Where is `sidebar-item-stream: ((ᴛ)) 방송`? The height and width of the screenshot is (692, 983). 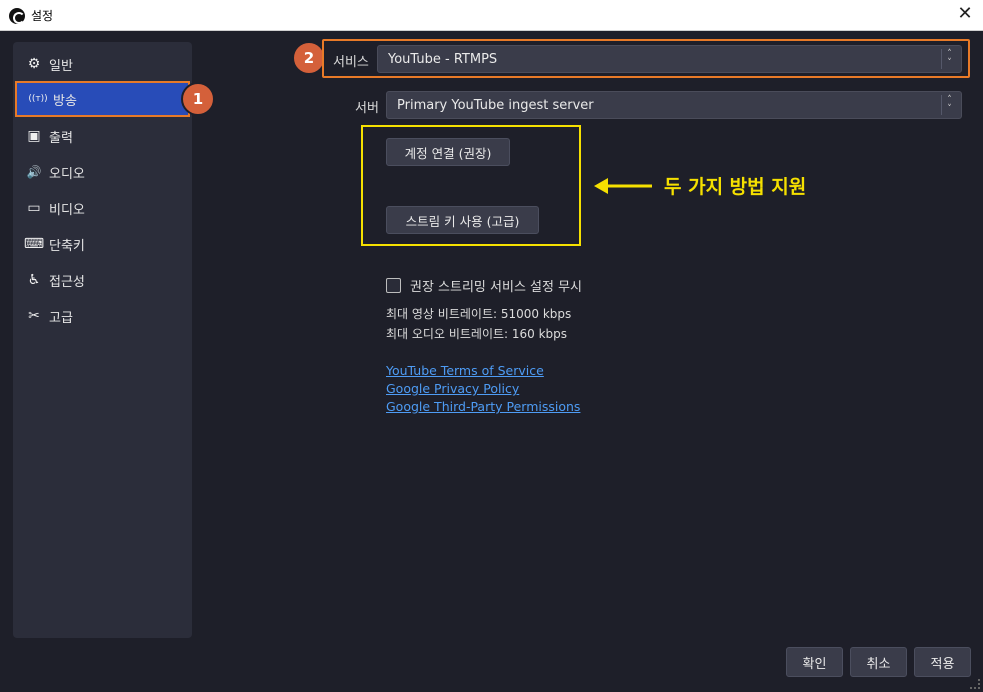 sidebar-item-stream: ((ᴛ)) 방송 is located at coordinates (102, 99).